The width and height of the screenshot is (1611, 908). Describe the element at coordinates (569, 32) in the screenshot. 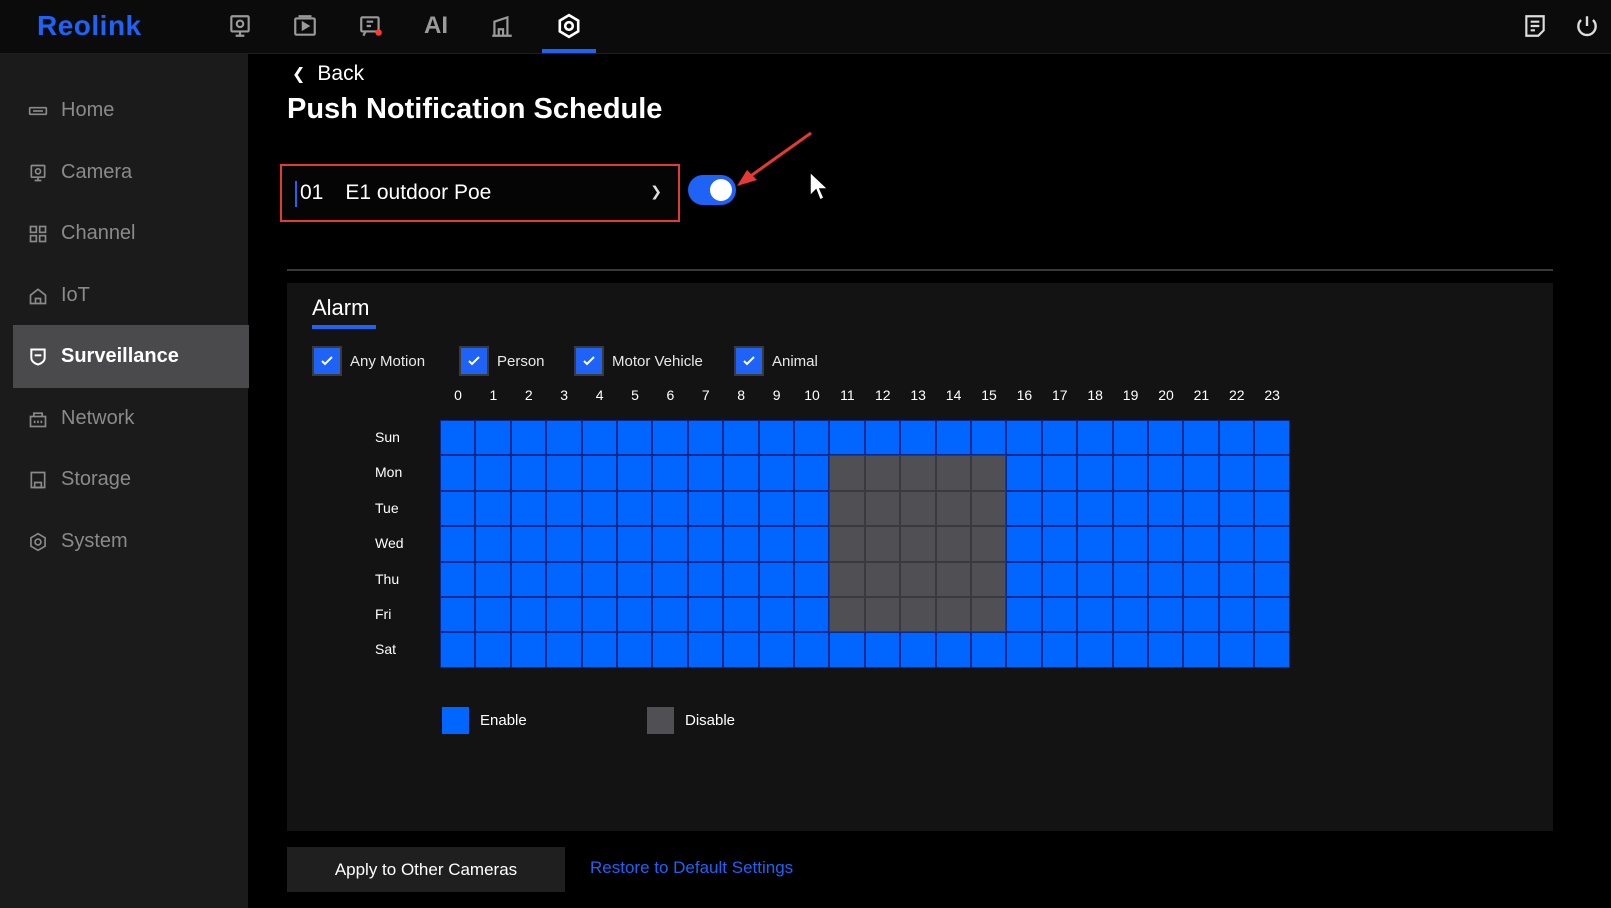

I see `settings-icon` at that location.